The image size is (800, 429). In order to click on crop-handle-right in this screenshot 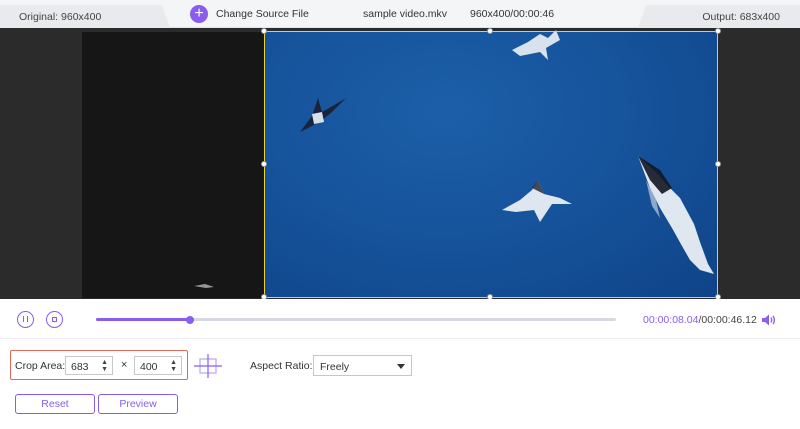, I will do `click(718, 164)`.